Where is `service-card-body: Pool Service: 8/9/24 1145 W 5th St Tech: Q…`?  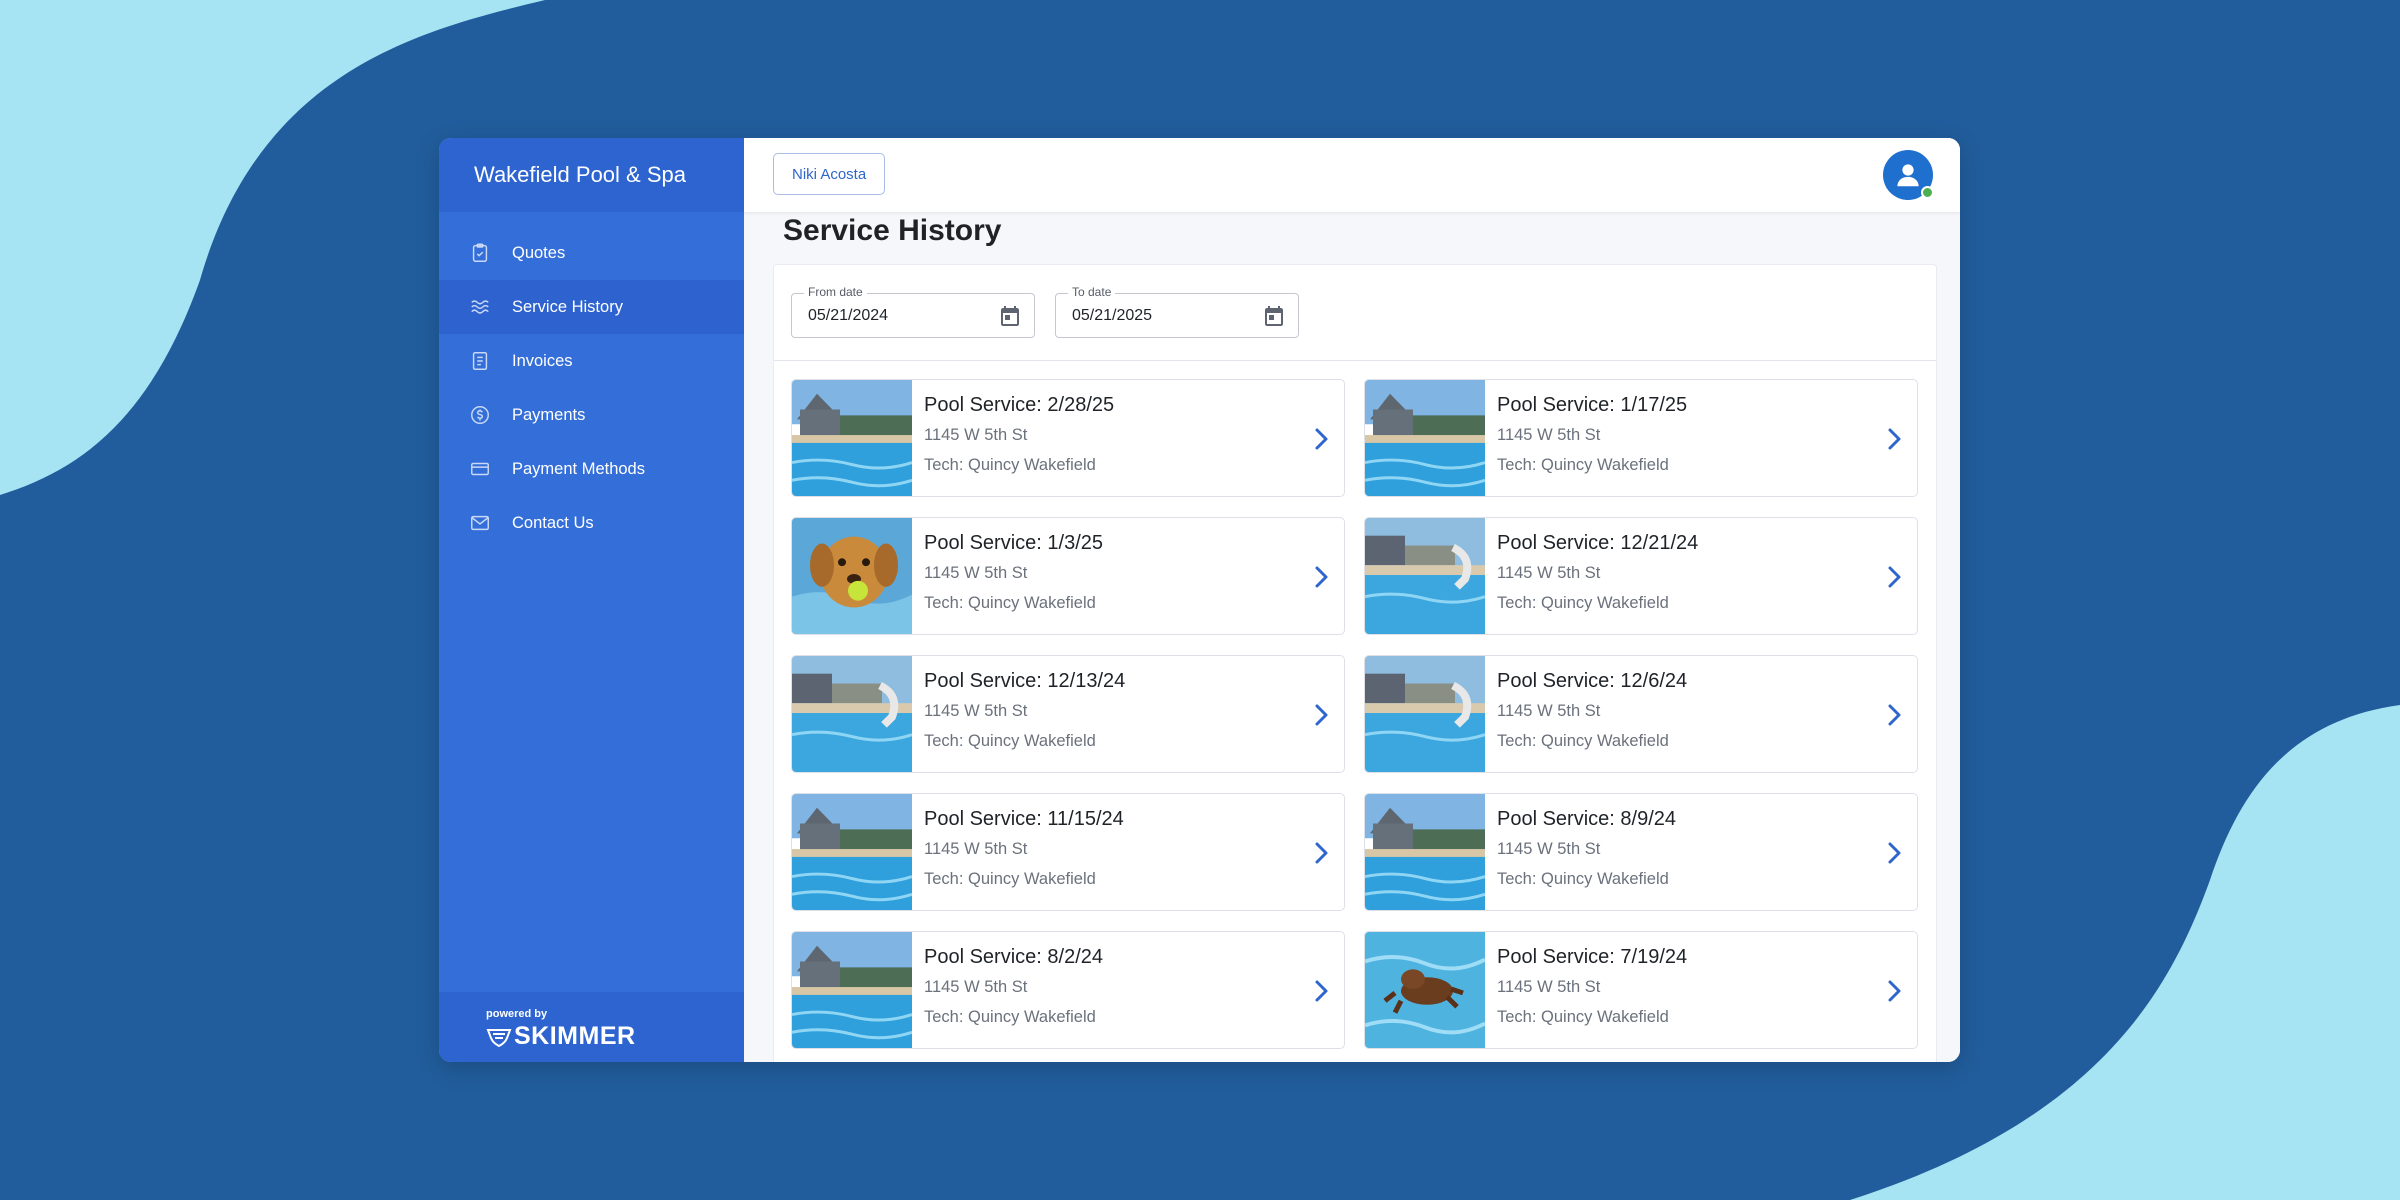
service-card-body: Pool Service: 8/9/24 1145 W 5th St Tech: Q… is located at coordinates (1580, 852).